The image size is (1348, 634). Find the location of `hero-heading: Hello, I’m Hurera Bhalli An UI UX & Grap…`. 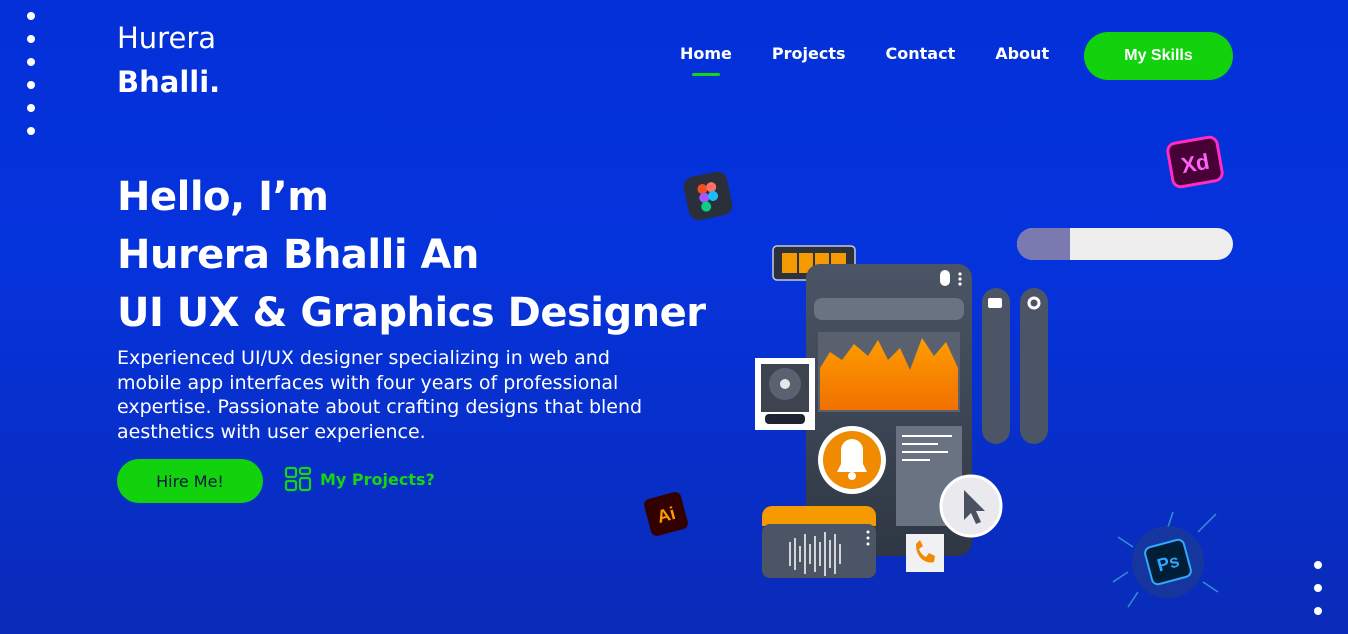

hero-heading: Hello, I’m Hurera Bhalli An UI UX & Grap… is located at coordinates (411, 255).